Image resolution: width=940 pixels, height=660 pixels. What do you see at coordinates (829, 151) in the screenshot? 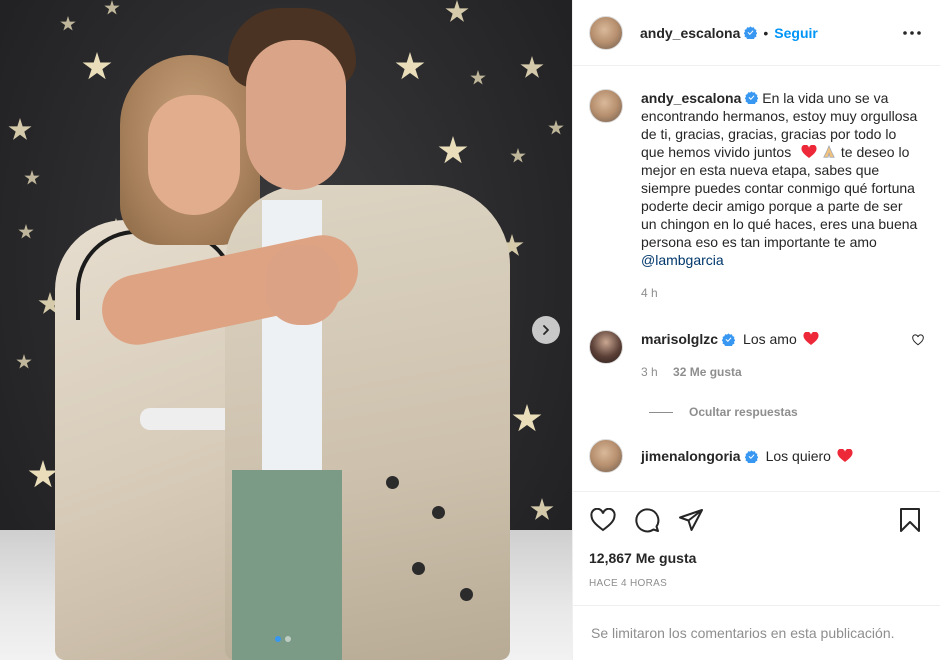
I see `praying-hands-emoji-icon` at bounding box center [829, 151].